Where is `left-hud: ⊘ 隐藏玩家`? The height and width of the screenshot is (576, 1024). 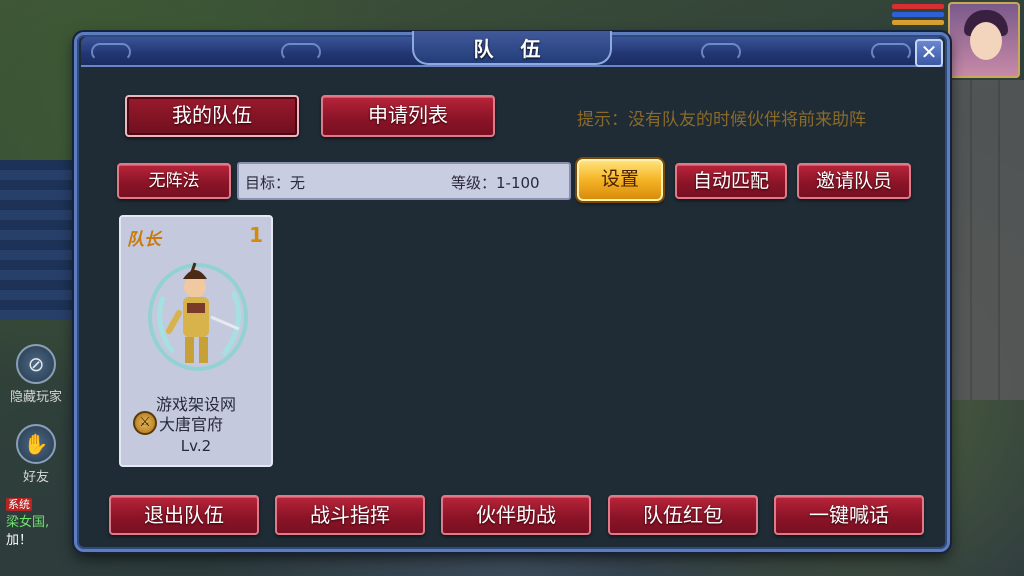 left-hud: ⊘ 隐藏玩家 is located at coordinates (36, 374).